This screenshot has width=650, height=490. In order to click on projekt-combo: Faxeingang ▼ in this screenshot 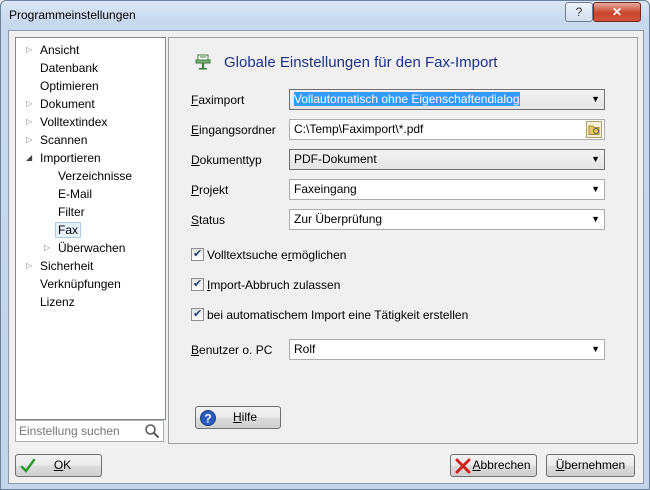, I will do `click(447, 189)`.